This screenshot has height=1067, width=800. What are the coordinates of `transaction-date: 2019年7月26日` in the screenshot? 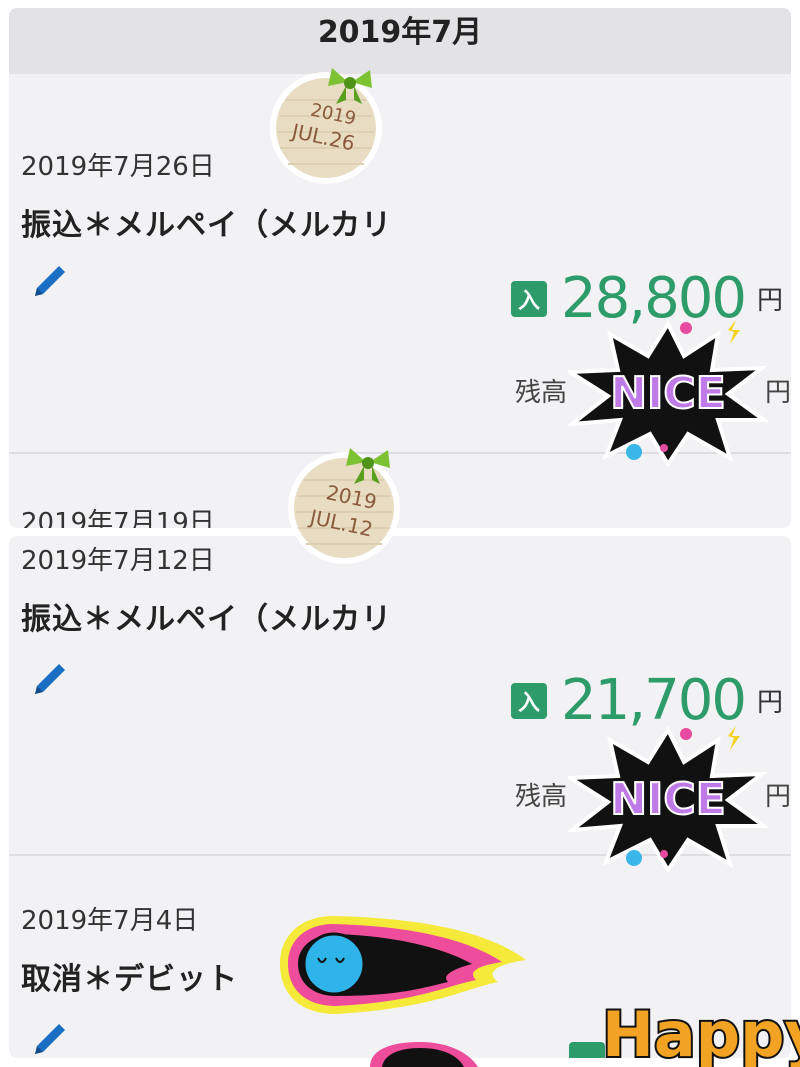 It's located at (118, 167).